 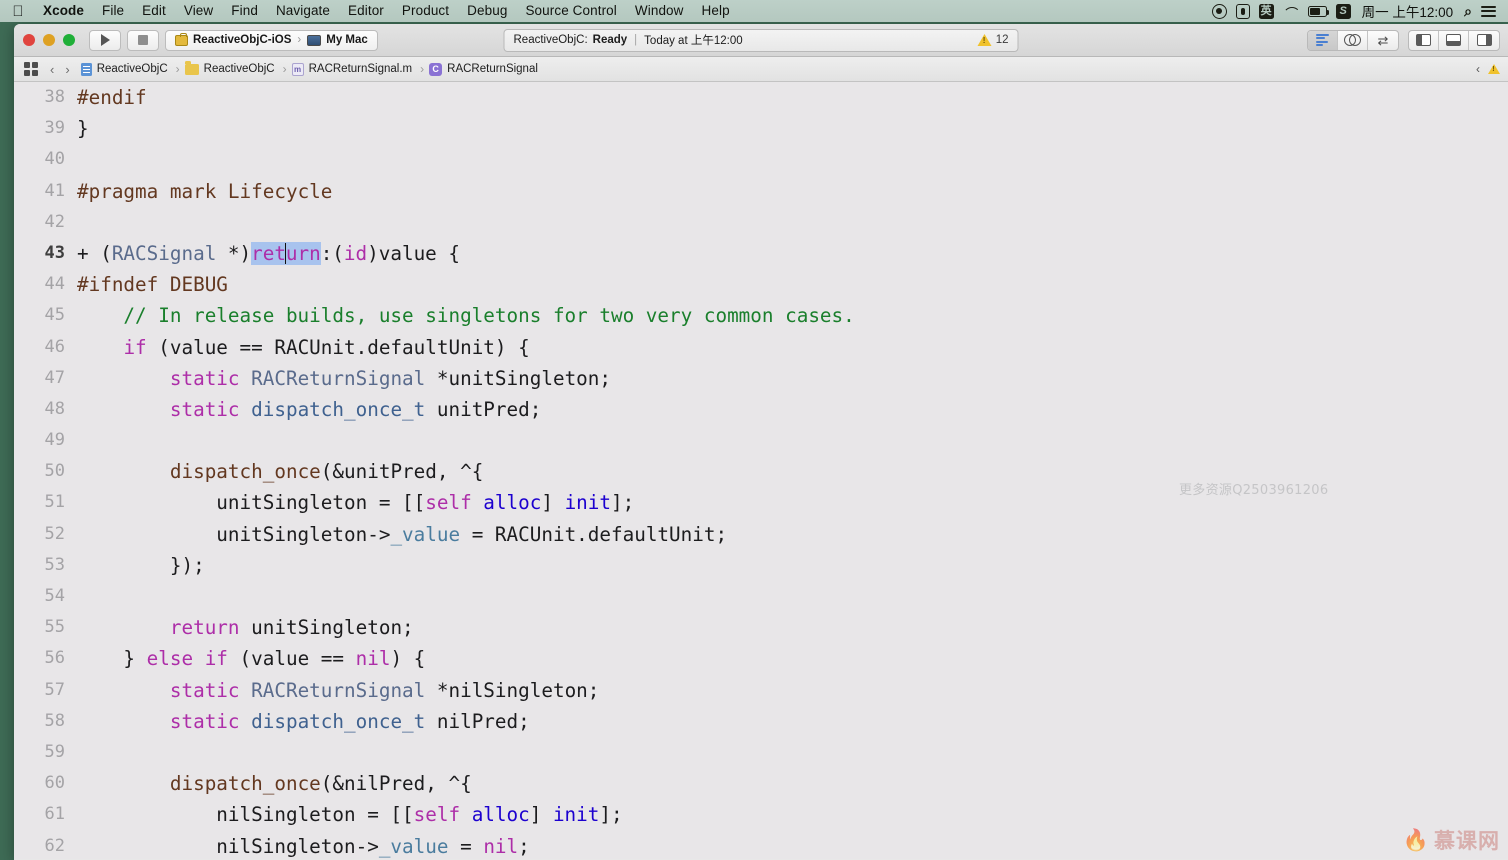 What do you see at coordinates (1343, 11) in the screenshot?
I see `sogou-input-icon: S` at bounding box center [1343, 11].